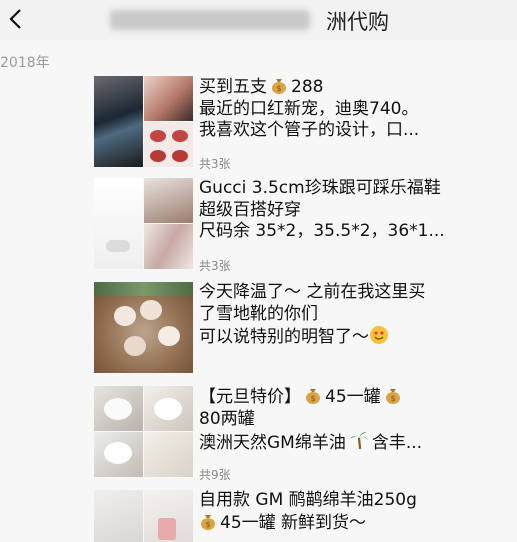 The height and width of the screenshot is (542, 517). I want to click on post-item: 自用款 GM 鸸鹋绵羊油250g $45一罐 新鲜到货～, so click(304, 516).